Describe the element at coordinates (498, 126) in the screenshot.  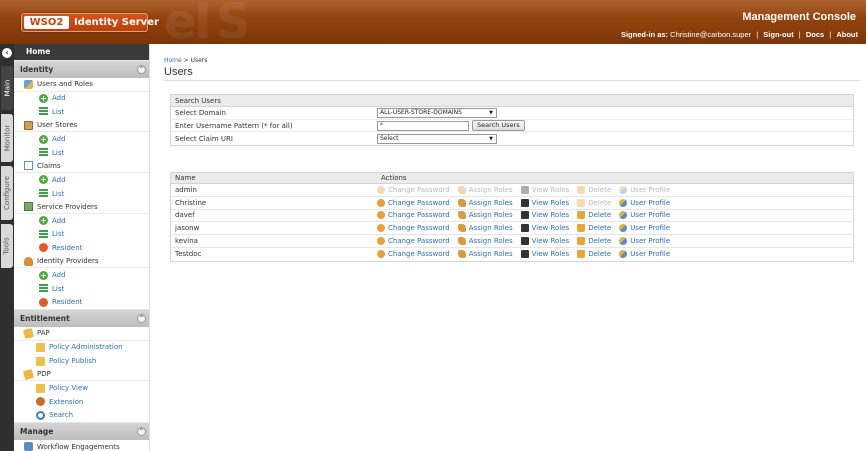
I see `search-users-button: Search Users` at that location.